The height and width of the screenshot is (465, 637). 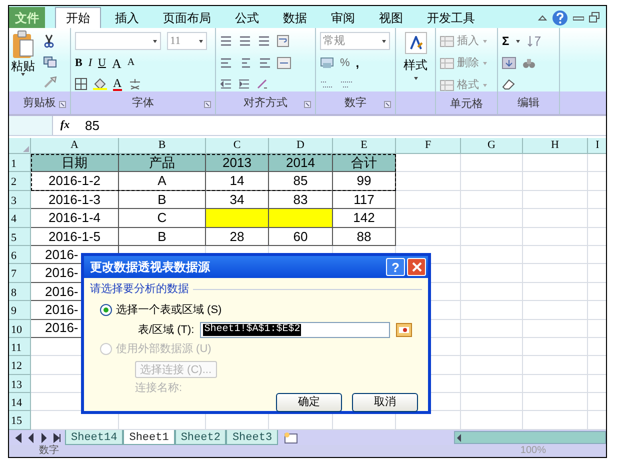 What do you see at coordinates (247, 17) in the screenshot?
I see `ribbon-tab: 公式` at bounding box center [247, 17].